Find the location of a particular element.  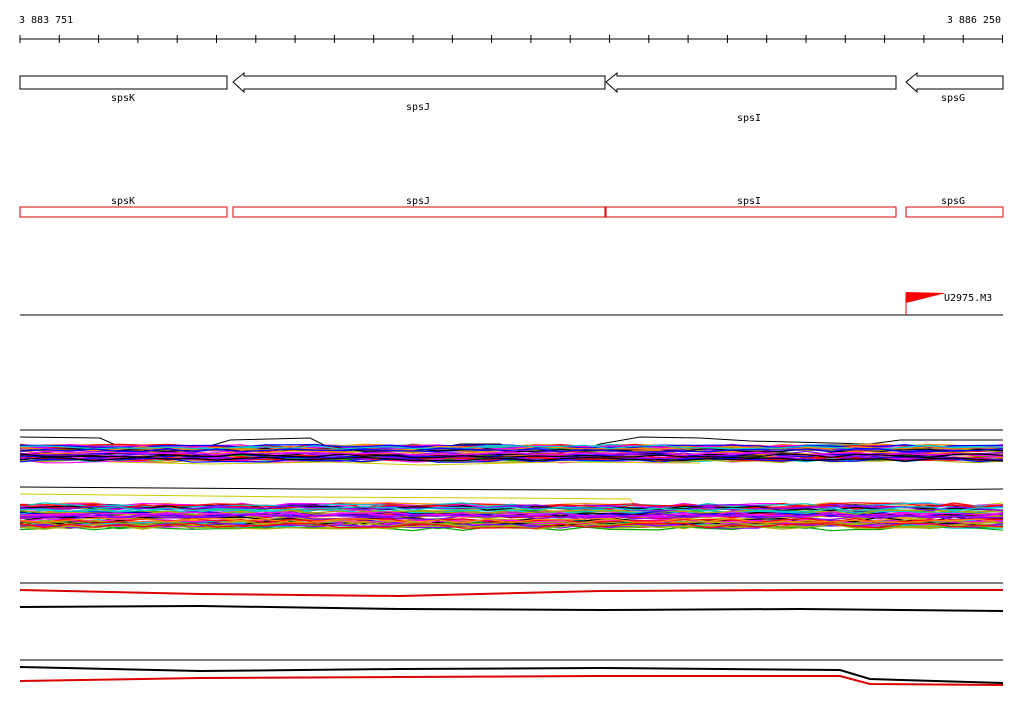

transcript-track: spsK spsJ spsI spsG is located at coordinates (511, 207).